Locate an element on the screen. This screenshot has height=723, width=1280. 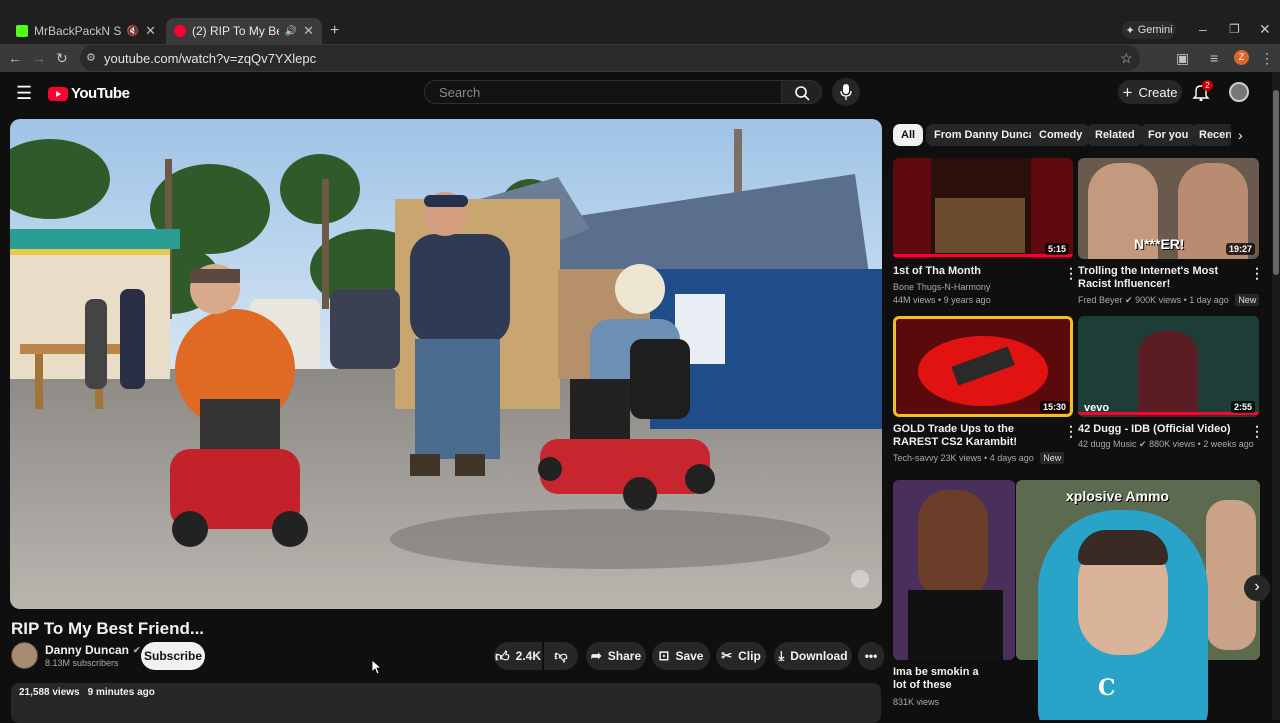
gemini-icon: ✦ is located at coordinates (1130, 30).